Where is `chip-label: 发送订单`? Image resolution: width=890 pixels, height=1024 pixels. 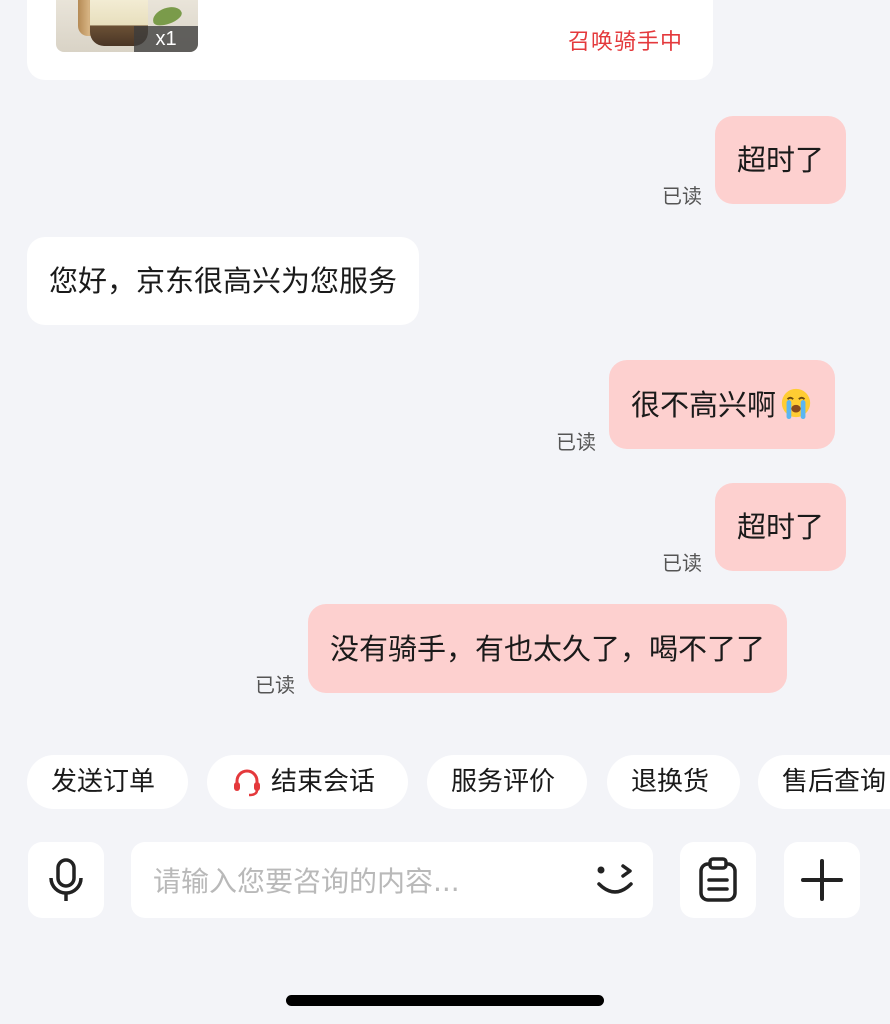 chip-label: 发送订单 is located at coordinates (103, 782).